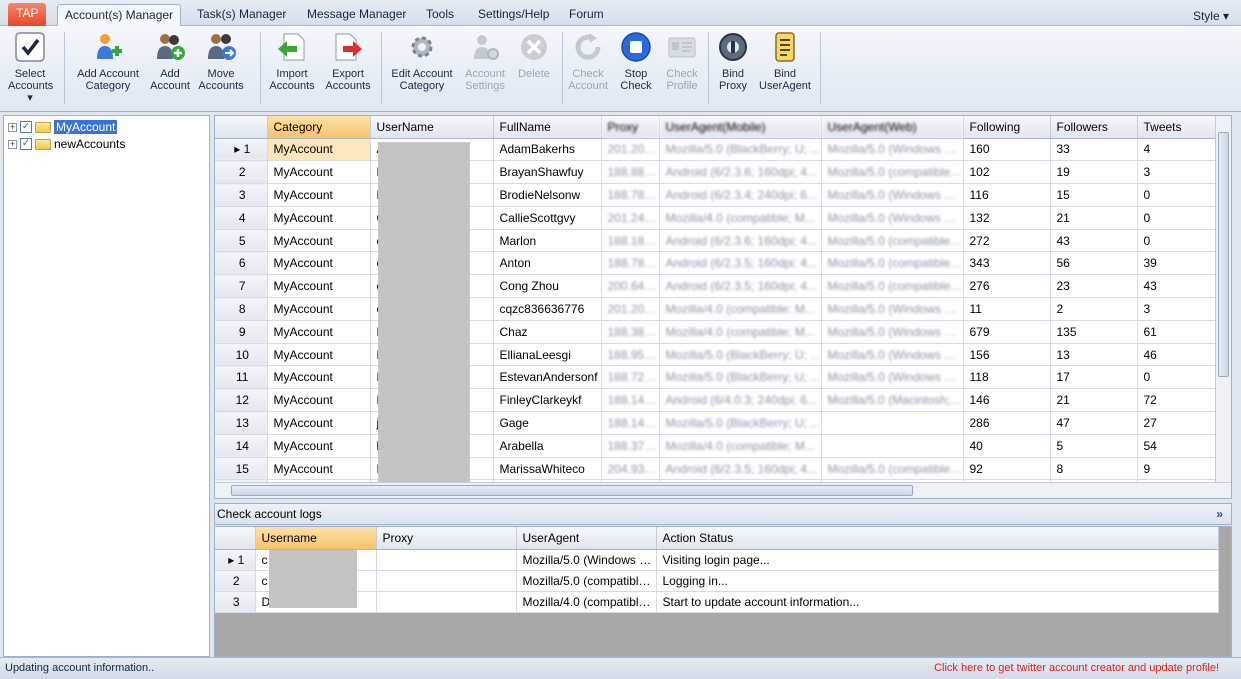 The image size is (1241, 679). What do you see at coordinates (241, 241) in the screenshot?
I see `cell-num: 5` at bounding box center [241, 241].